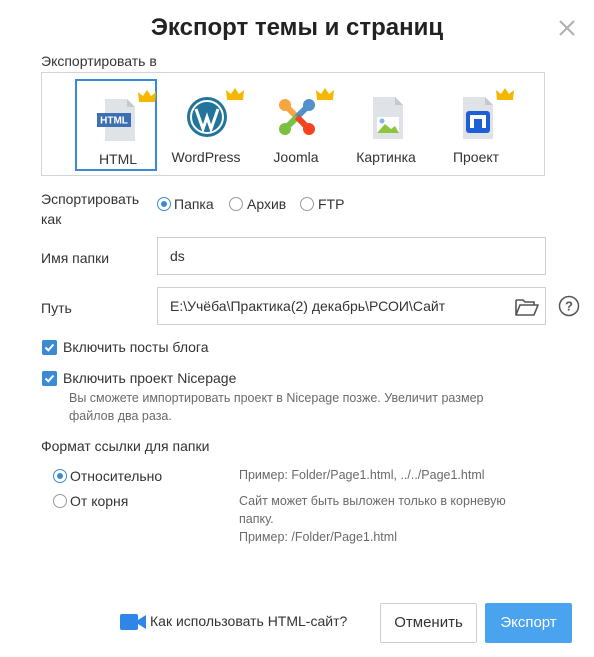  I want to click on target-joomla-label: Joomla, so click(296, 157).